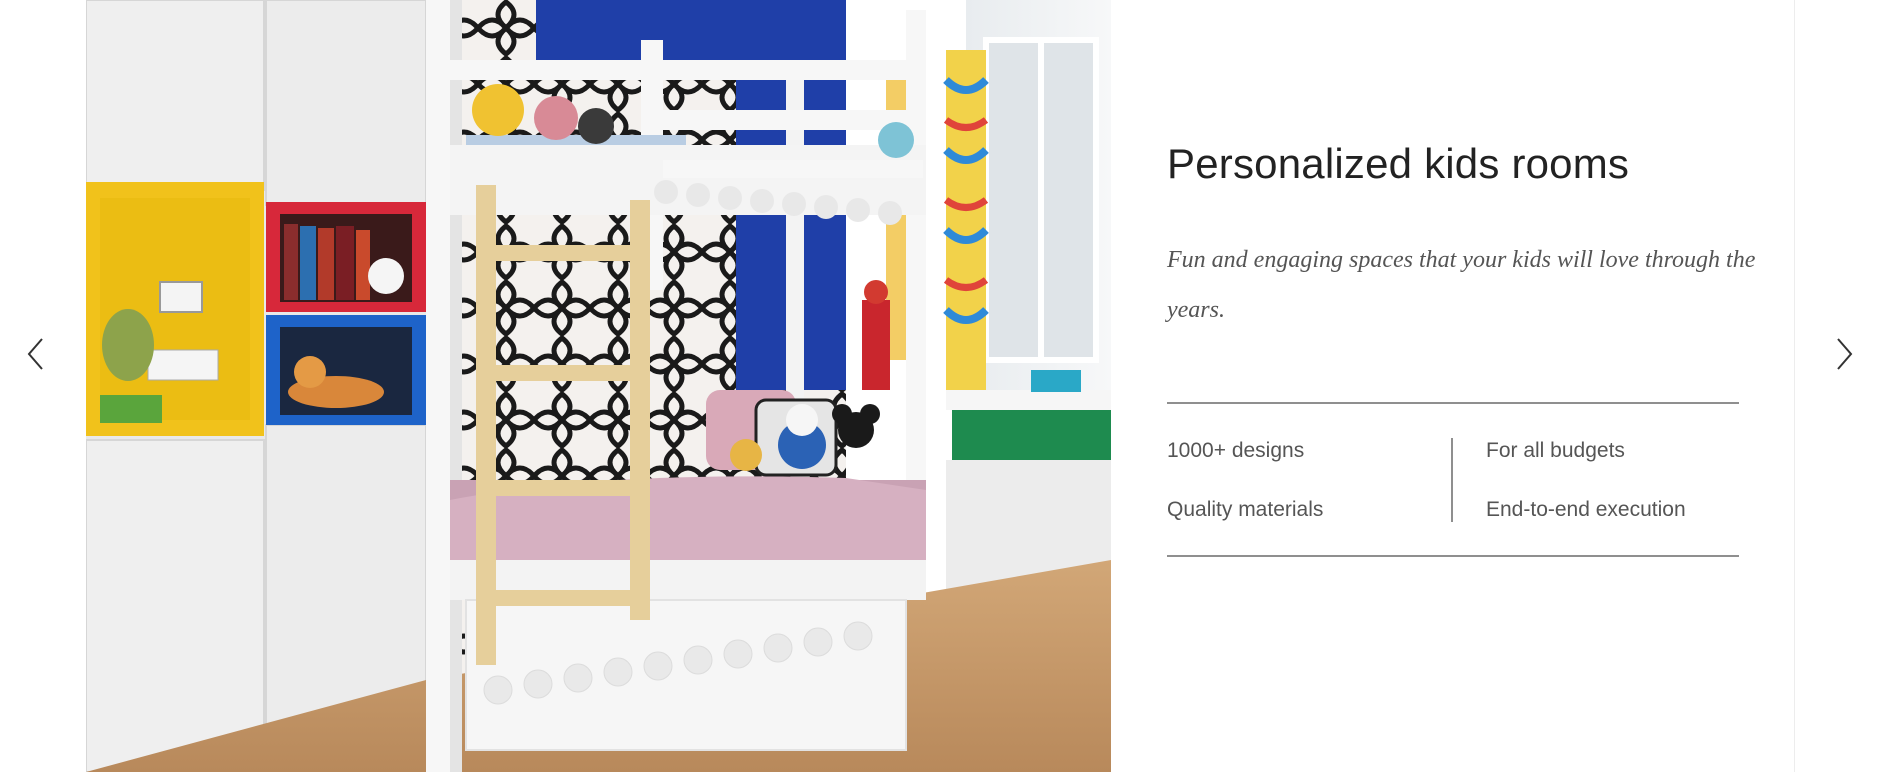 The height and width of the screenshot is (772, 1882). I want to click on carousel-next-button, so click(1844, 354).